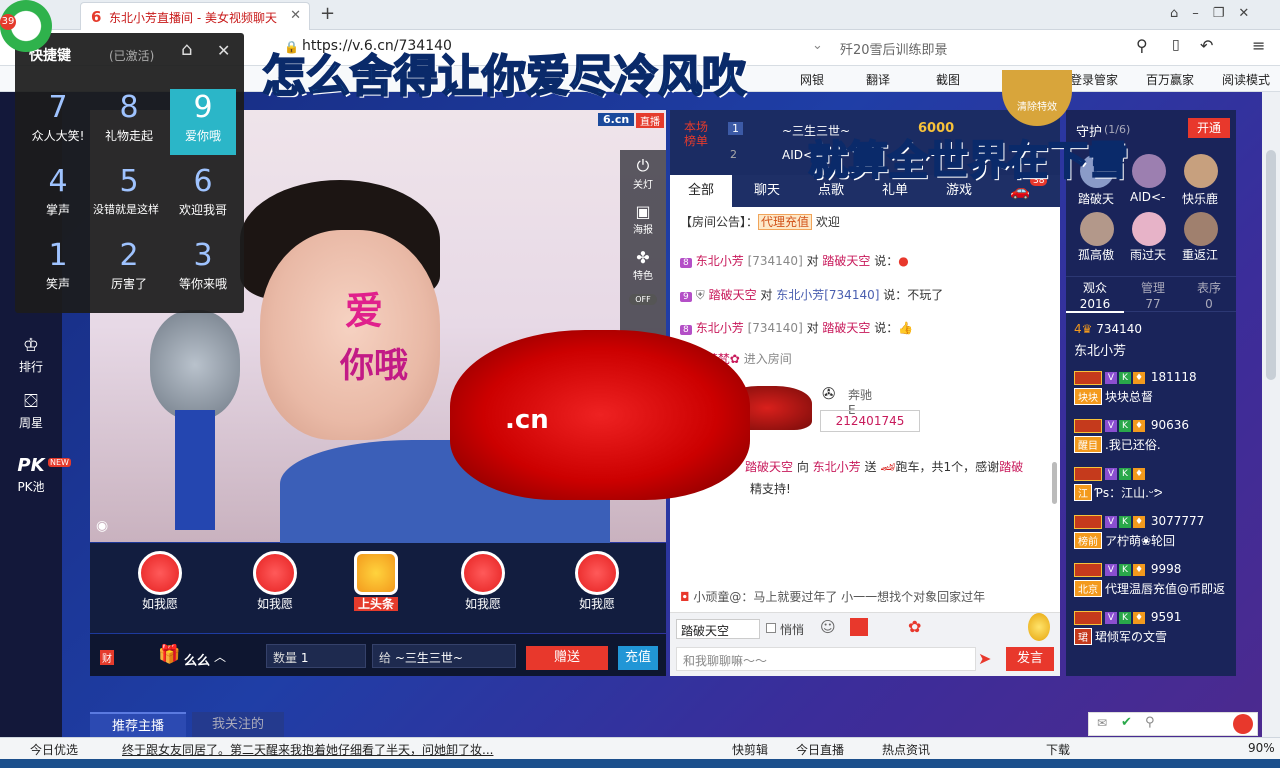 The image size is (1280, 768). What do you see at coordinates (1131, 425) in the screenshot?
I see `audience-row: V K ♦ 90636` at bounding box center [1131, 425].